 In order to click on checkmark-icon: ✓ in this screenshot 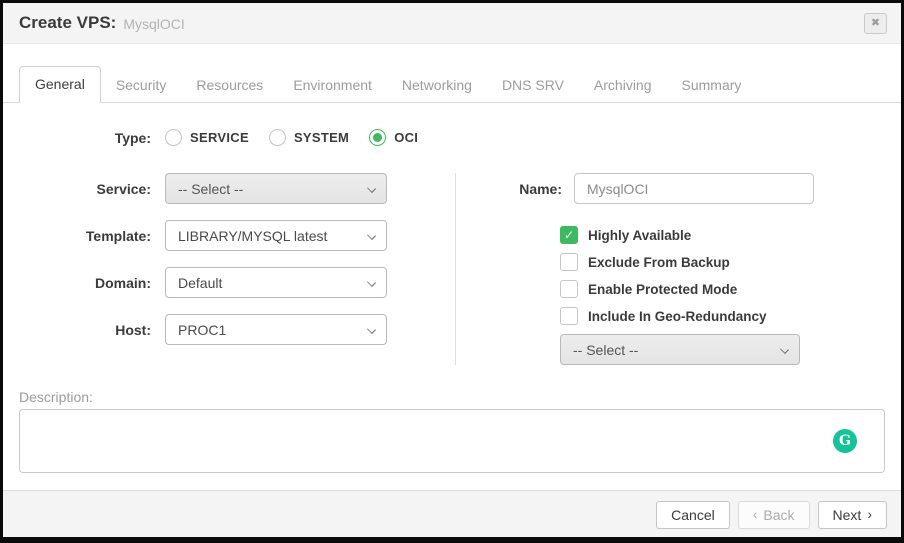, I will do `click(569, 235)`.